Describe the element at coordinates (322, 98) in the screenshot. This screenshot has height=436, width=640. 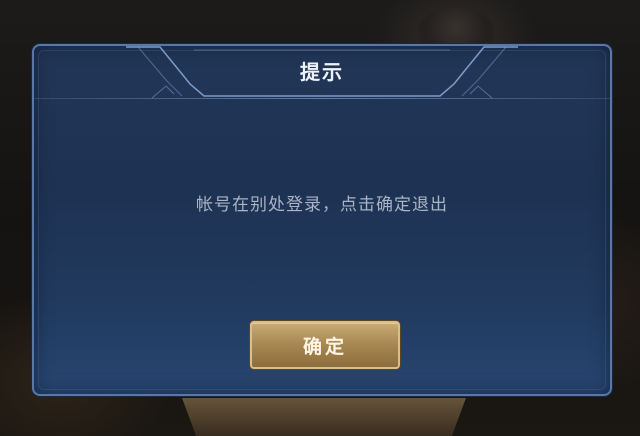
I see `header-divider` at that location.